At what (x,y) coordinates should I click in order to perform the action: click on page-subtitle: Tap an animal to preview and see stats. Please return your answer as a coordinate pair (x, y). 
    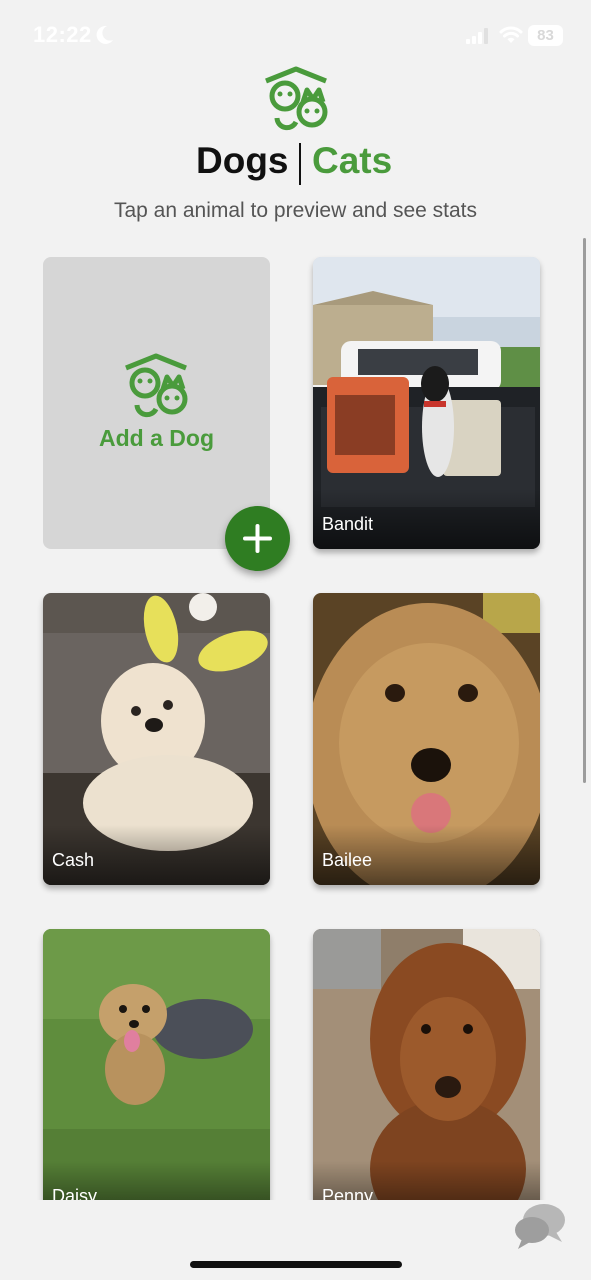
    Looking at the image, I should click on (295, 210).